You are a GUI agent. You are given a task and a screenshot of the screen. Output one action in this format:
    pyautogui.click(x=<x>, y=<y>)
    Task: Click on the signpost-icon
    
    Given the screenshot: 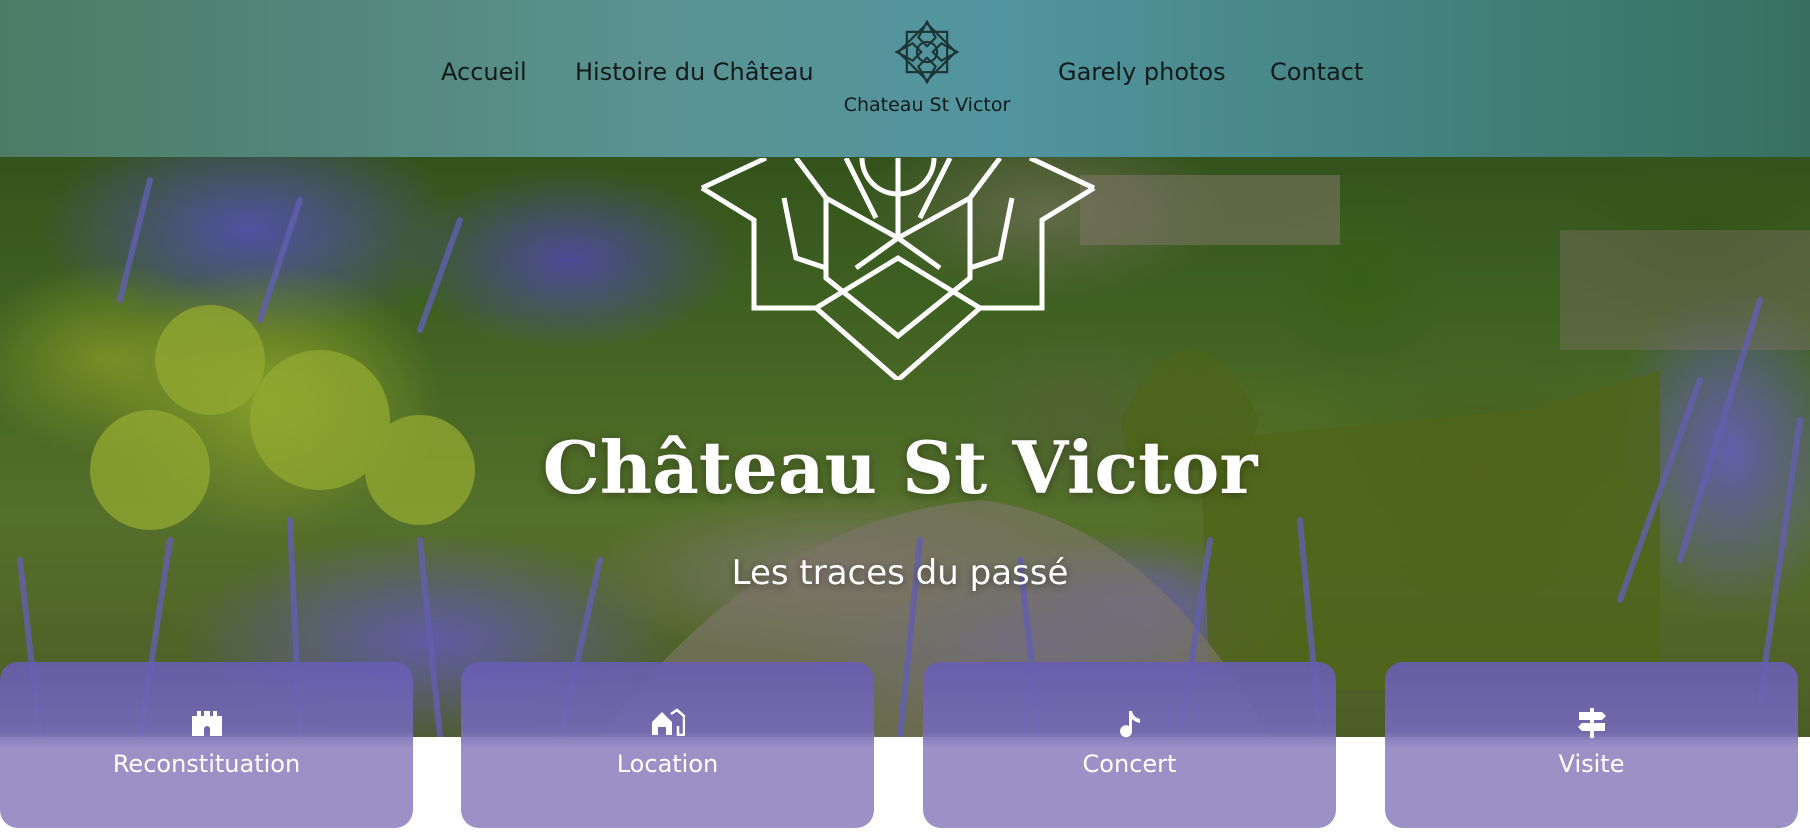 What is the action you would take?
    pyautogui.click(x=1591, y=723)
    